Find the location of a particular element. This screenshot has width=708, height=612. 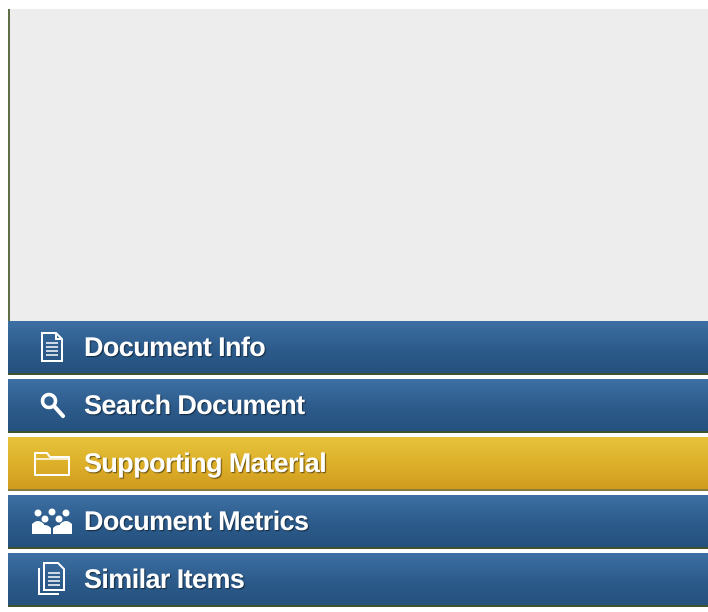

people-icon is located at coordinates (52, 521).